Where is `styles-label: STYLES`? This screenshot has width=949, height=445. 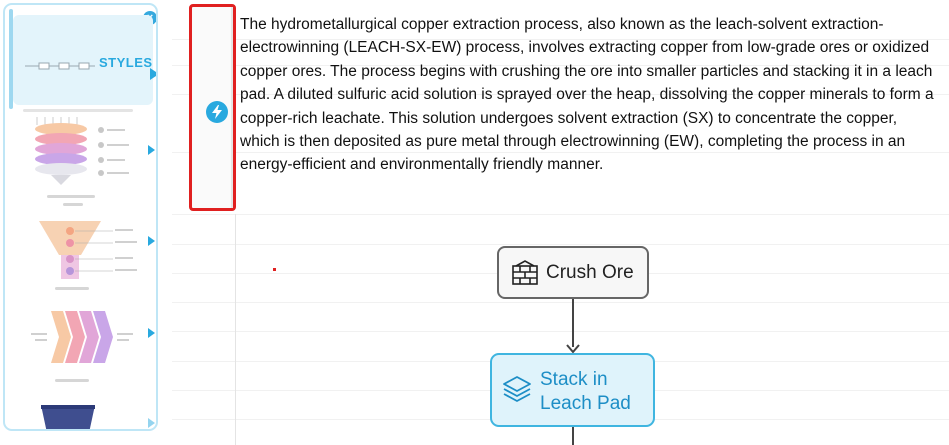 styles-label: STYLES is located at coordinates (126, 62).